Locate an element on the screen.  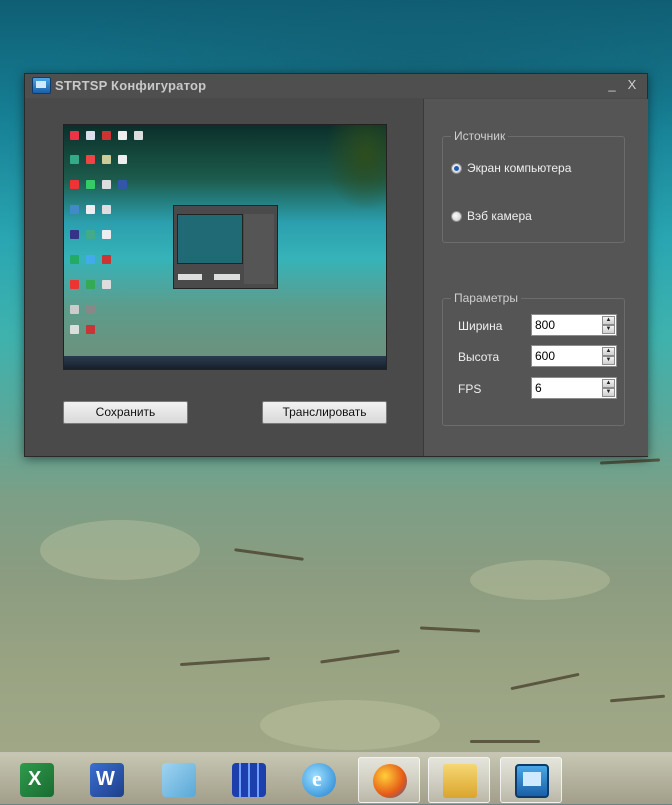
title-bar: STRTSP Конфигуратор _ X is located at coordinates (336, 86).